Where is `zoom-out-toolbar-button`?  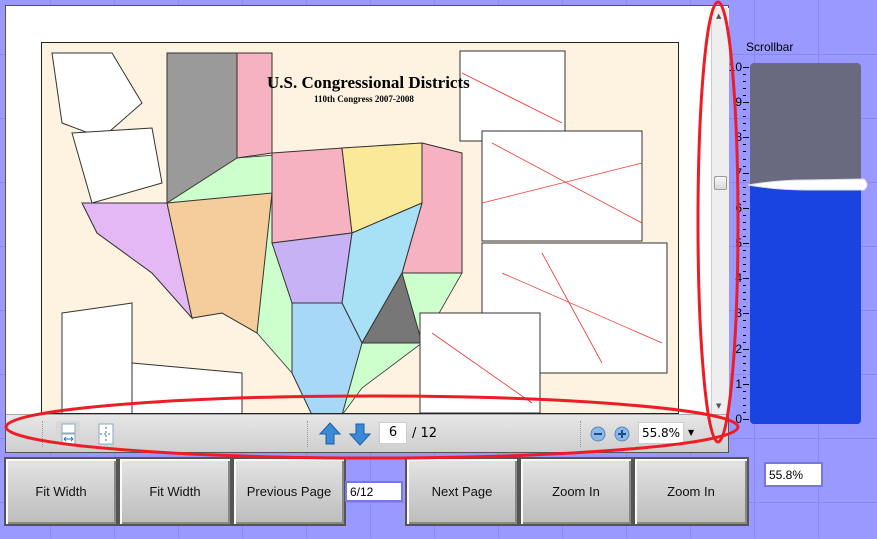 zoom-out-toolbar-button is located at coordinates (598, 434).